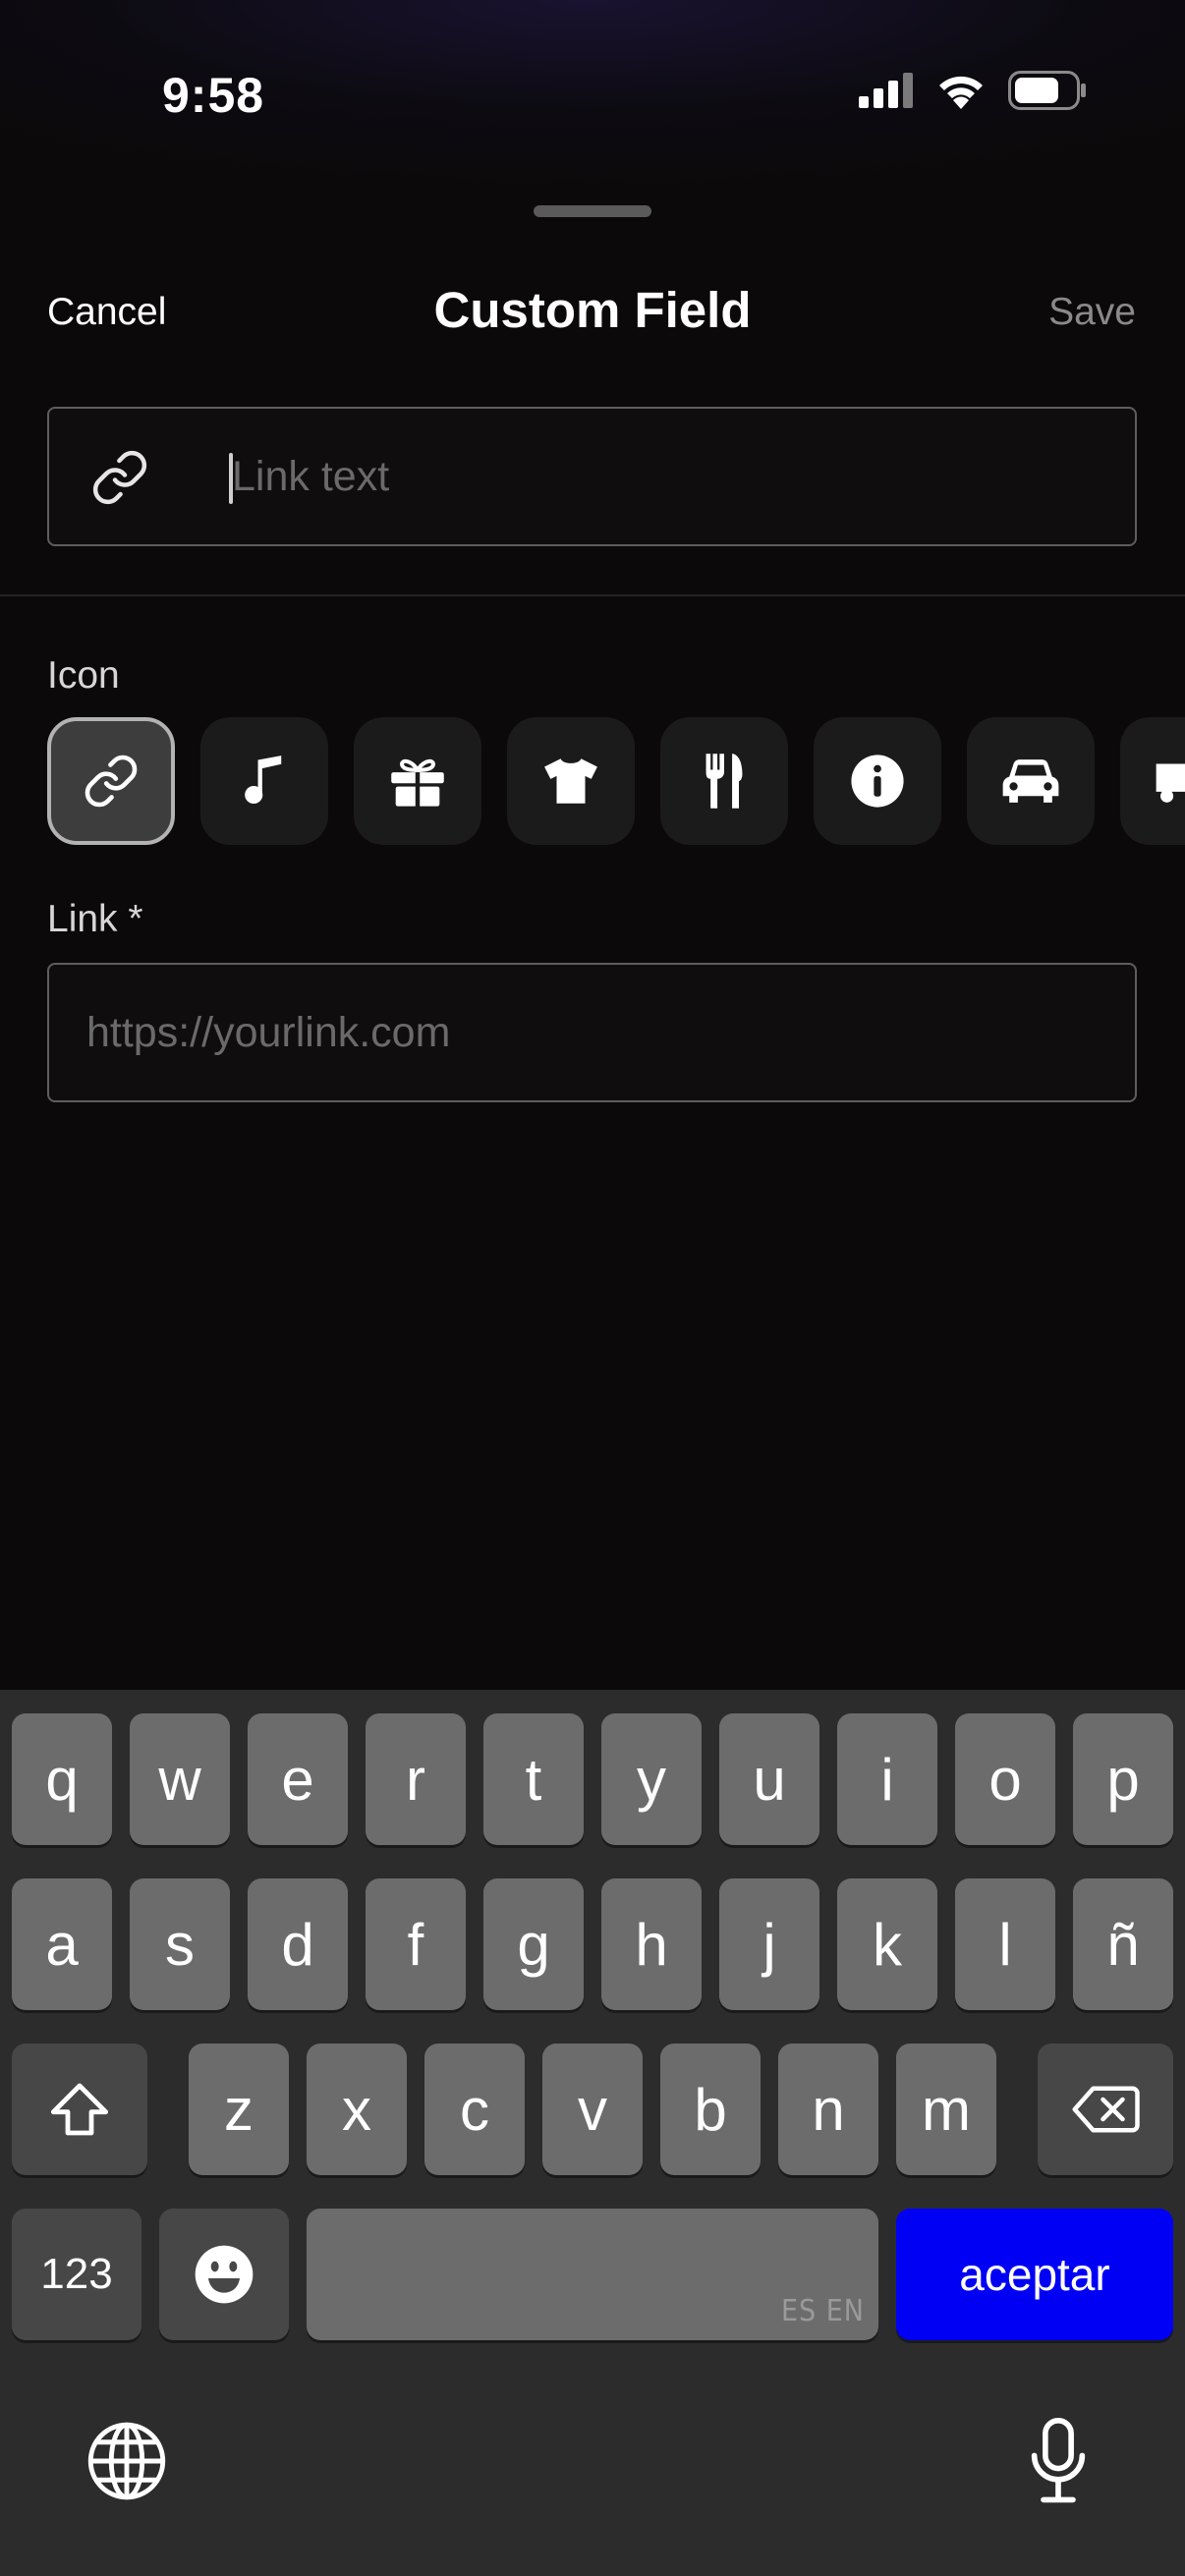  Describe the element at coordinates (592, 2109) in the screenshot. I see `key-v: v` at that location.